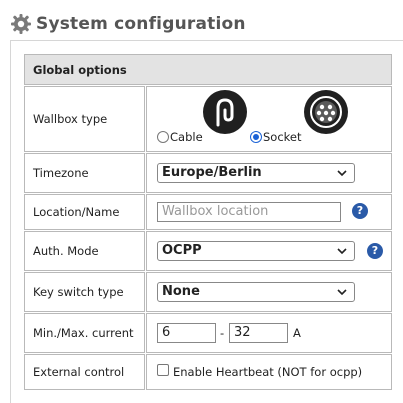  Describe the element at coordinates (282, 137) in the screenshot. I see `socket-radio-label: Socket` at that location.